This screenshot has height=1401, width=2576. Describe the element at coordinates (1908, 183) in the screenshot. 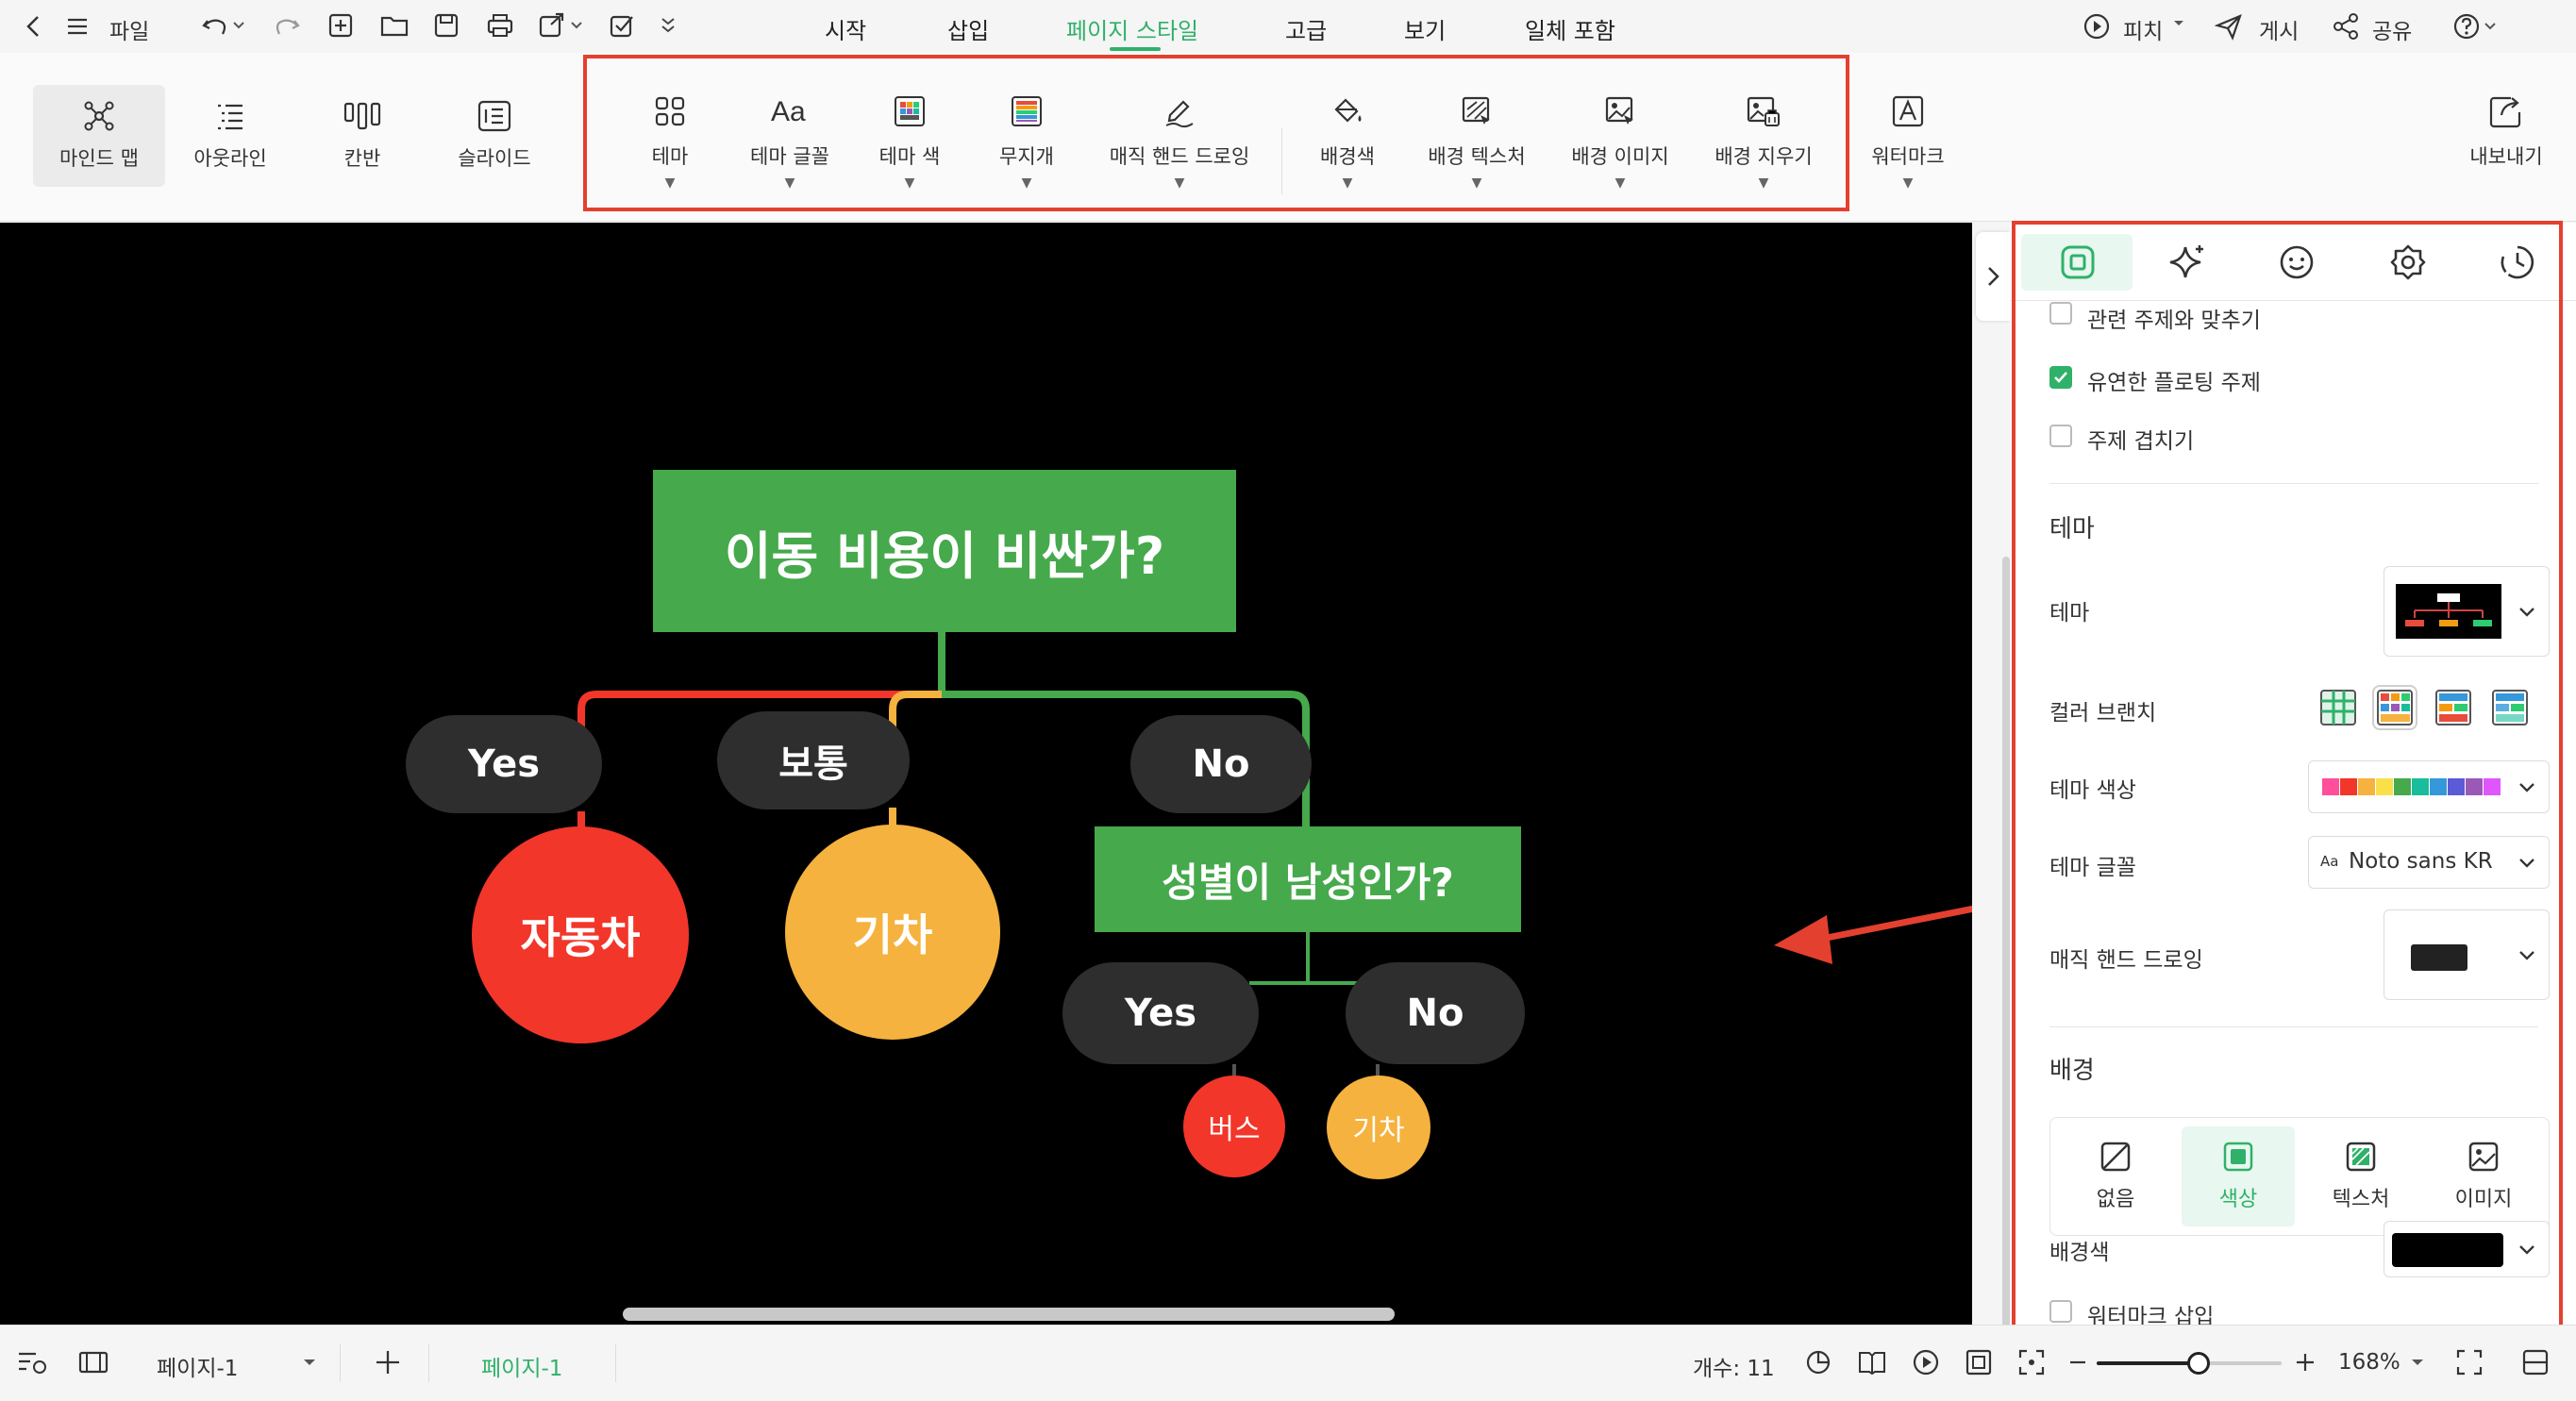

I see `watermark-dropdown-icon: ▼` at that location.